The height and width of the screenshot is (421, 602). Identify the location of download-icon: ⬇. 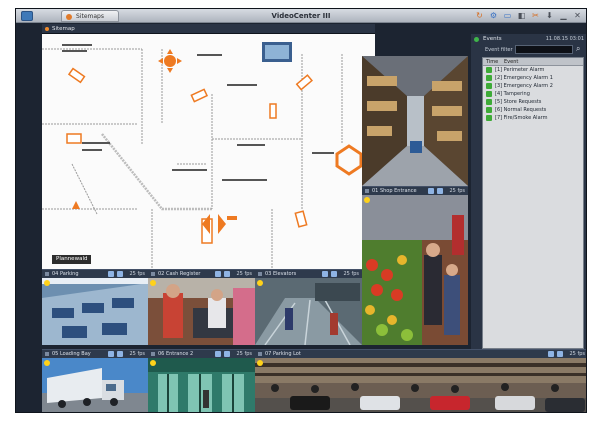
(549, 15).